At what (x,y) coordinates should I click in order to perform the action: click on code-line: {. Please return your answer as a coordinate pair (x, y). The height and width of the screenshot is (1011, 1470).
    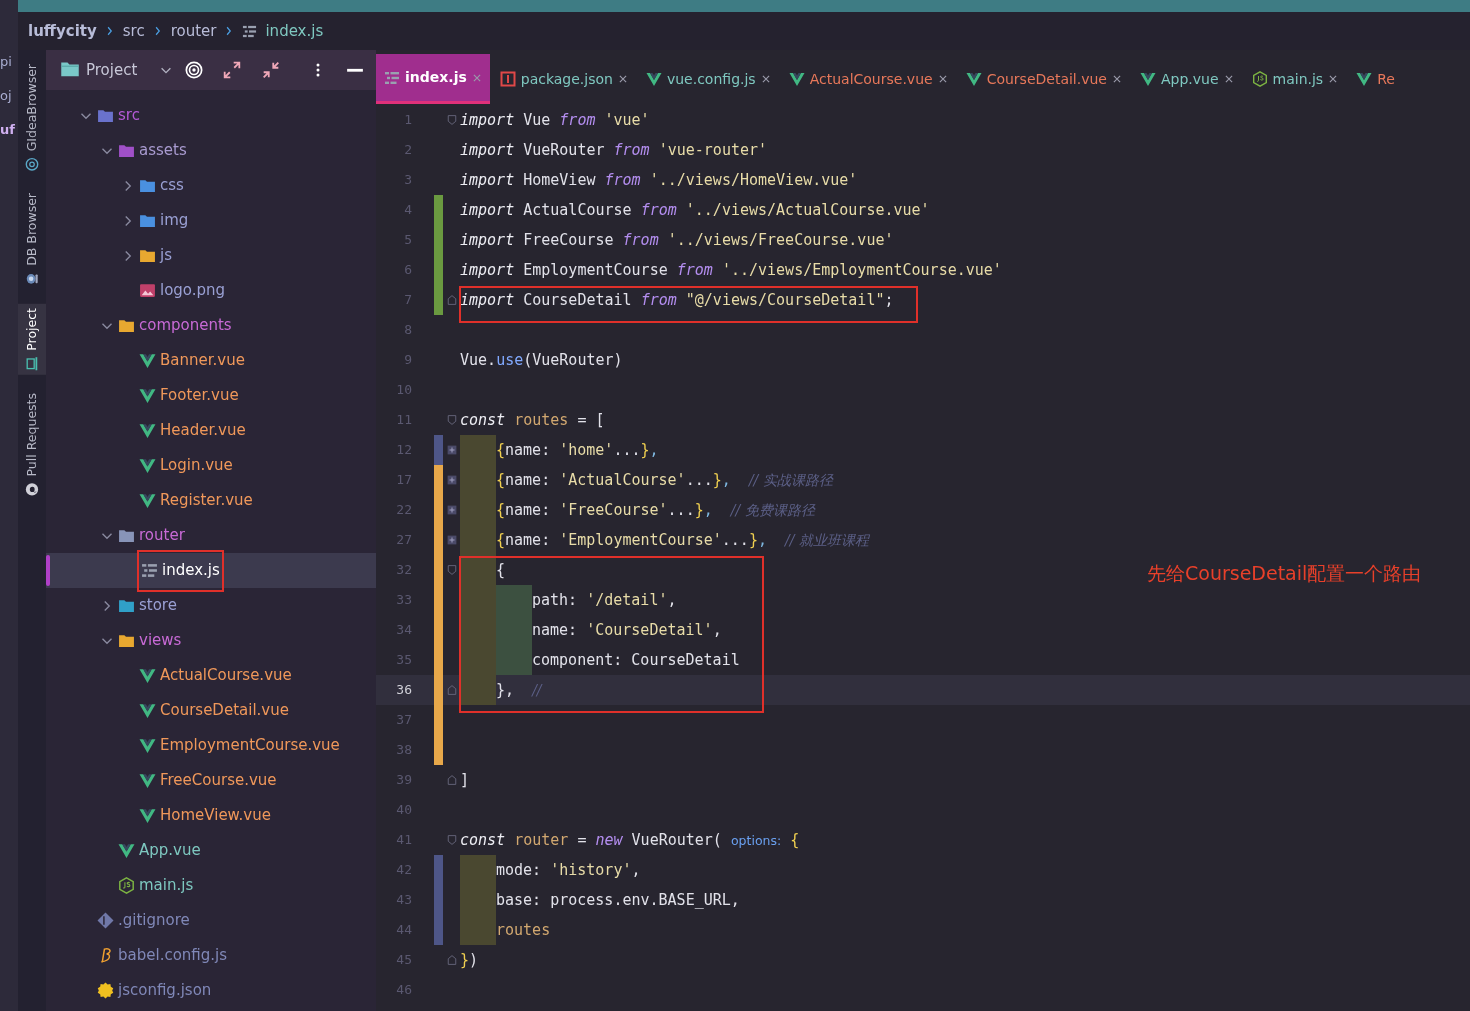
    Looking at the image, I should click on (501, 570).